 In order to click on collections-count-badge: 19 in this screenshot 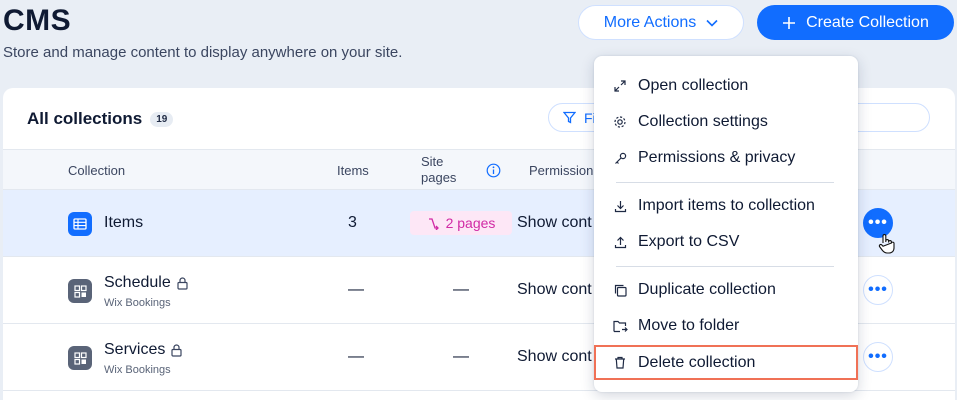, I will do `click(162, 119)`.